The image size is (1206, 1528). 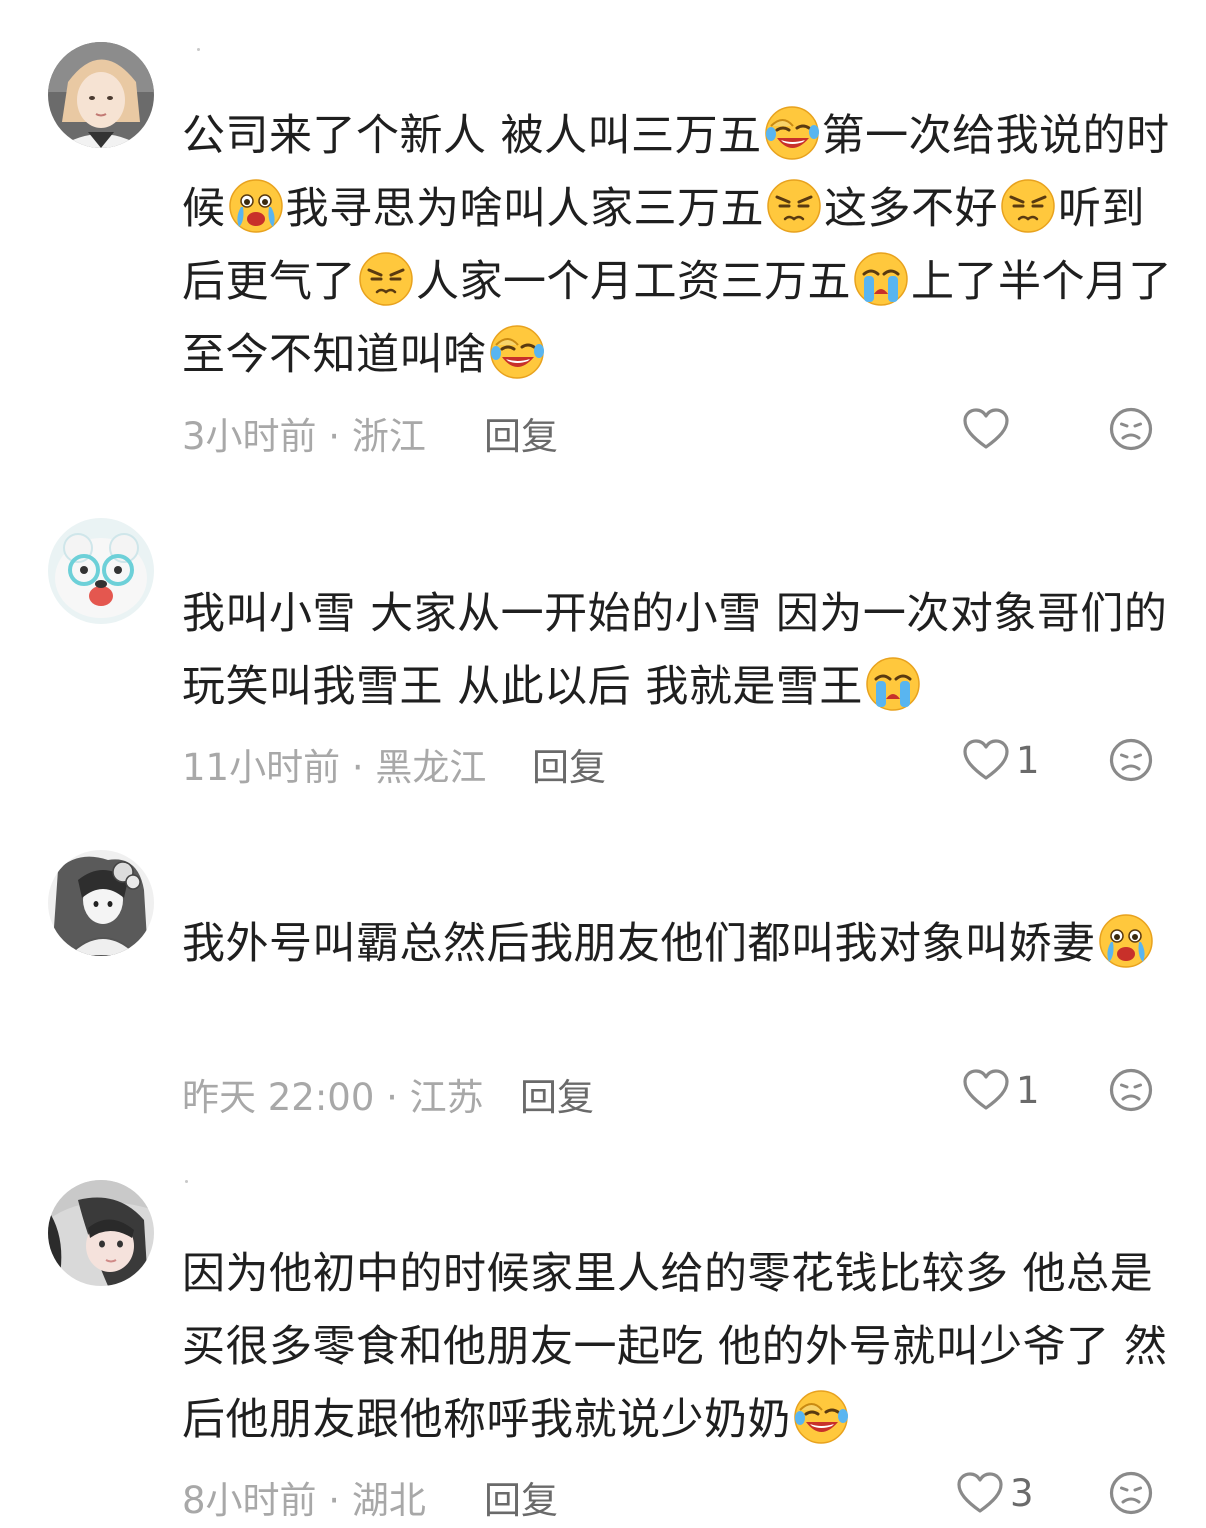 I want to click on decorative-dot, so click(x=186, y=1181).